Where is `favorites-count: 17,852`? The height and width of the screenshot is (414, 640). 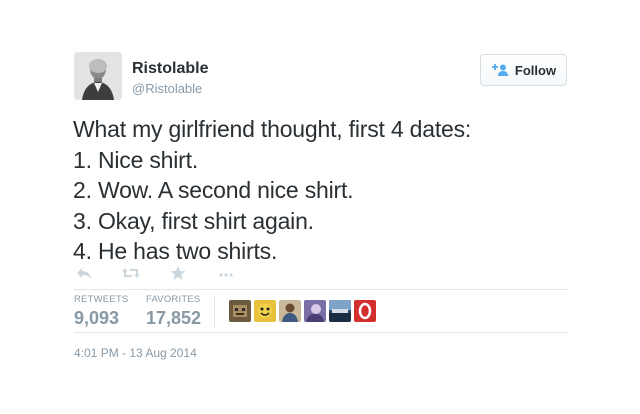 favorites-count: 17,852 is located at coordinates (174, 318).